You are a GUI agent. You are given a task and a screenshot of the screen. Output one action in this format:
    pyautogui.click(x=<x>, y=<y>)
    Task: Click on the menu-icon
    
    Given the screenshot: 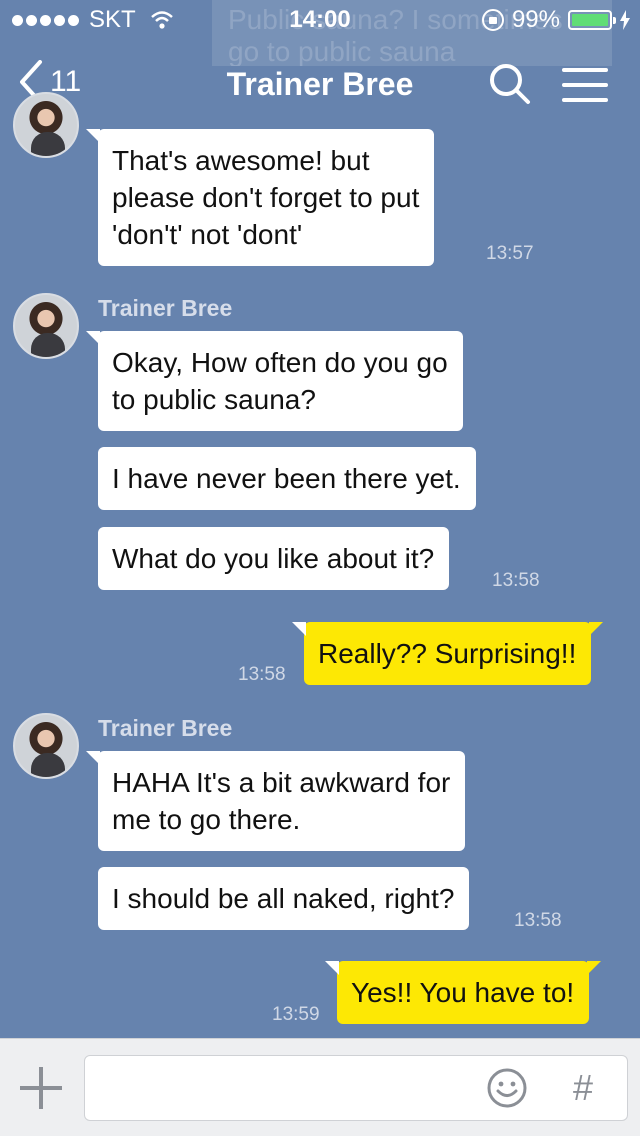 What is the action you would take?
    pyautogui.click(x=585, y=85)
    